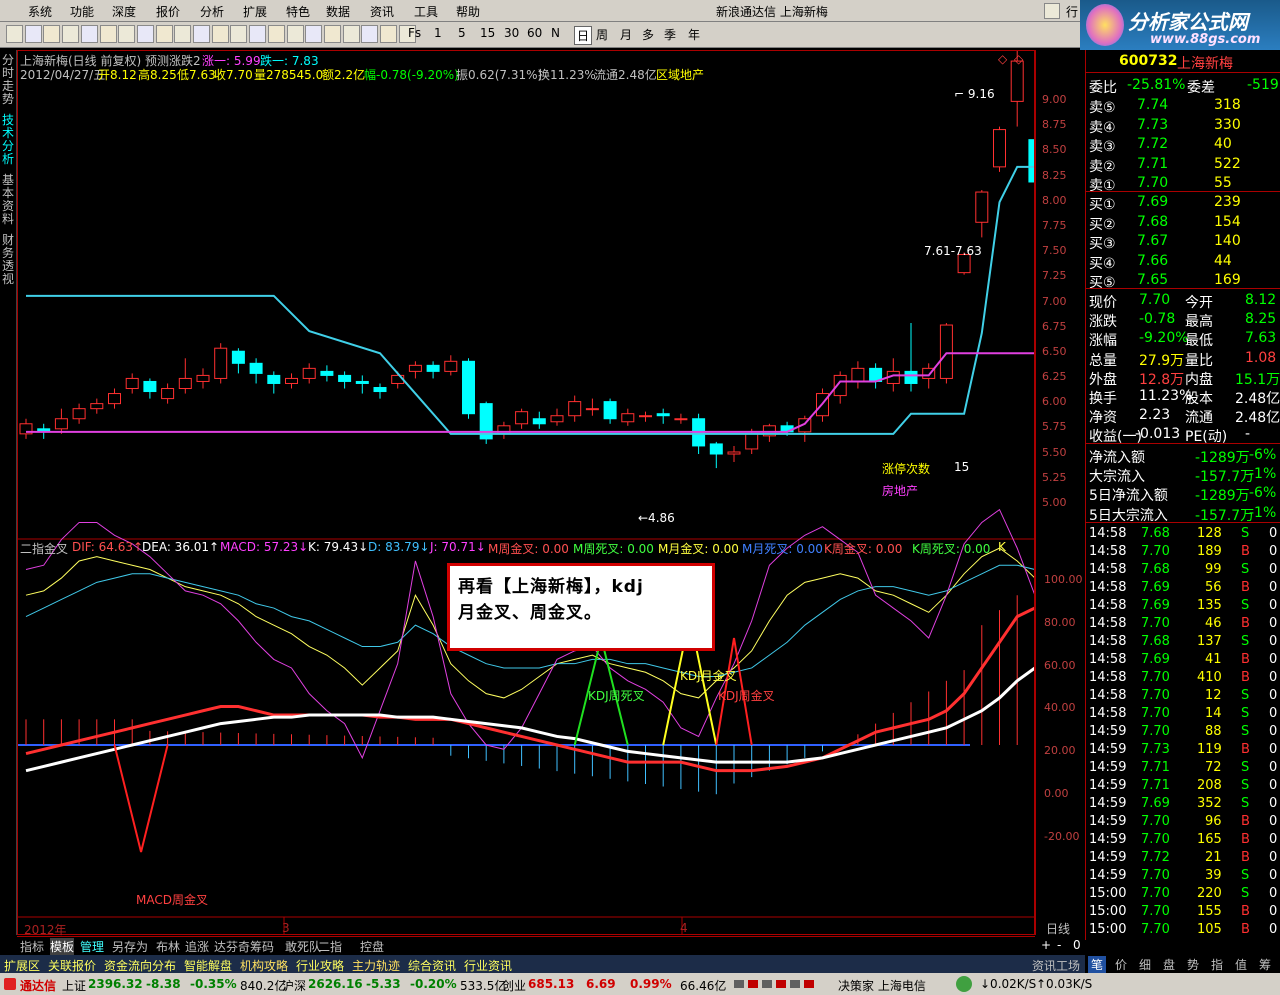 The image size is (1280, 995). What do you see at coordinates (232, 946) in the screenshot?
I see `indicator-tab-6: 达芬奇` at bounding box center [232, 946].